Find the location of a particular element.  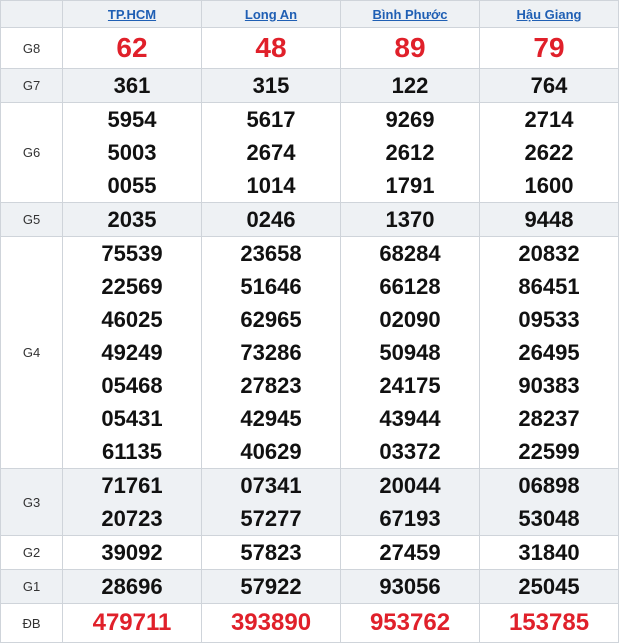

prize-number: 48 is located at coordinates (271, 47).